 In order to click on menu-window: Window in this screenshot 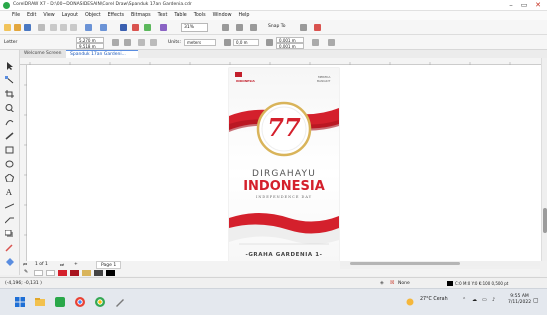, I will do `click(222, 15)`.